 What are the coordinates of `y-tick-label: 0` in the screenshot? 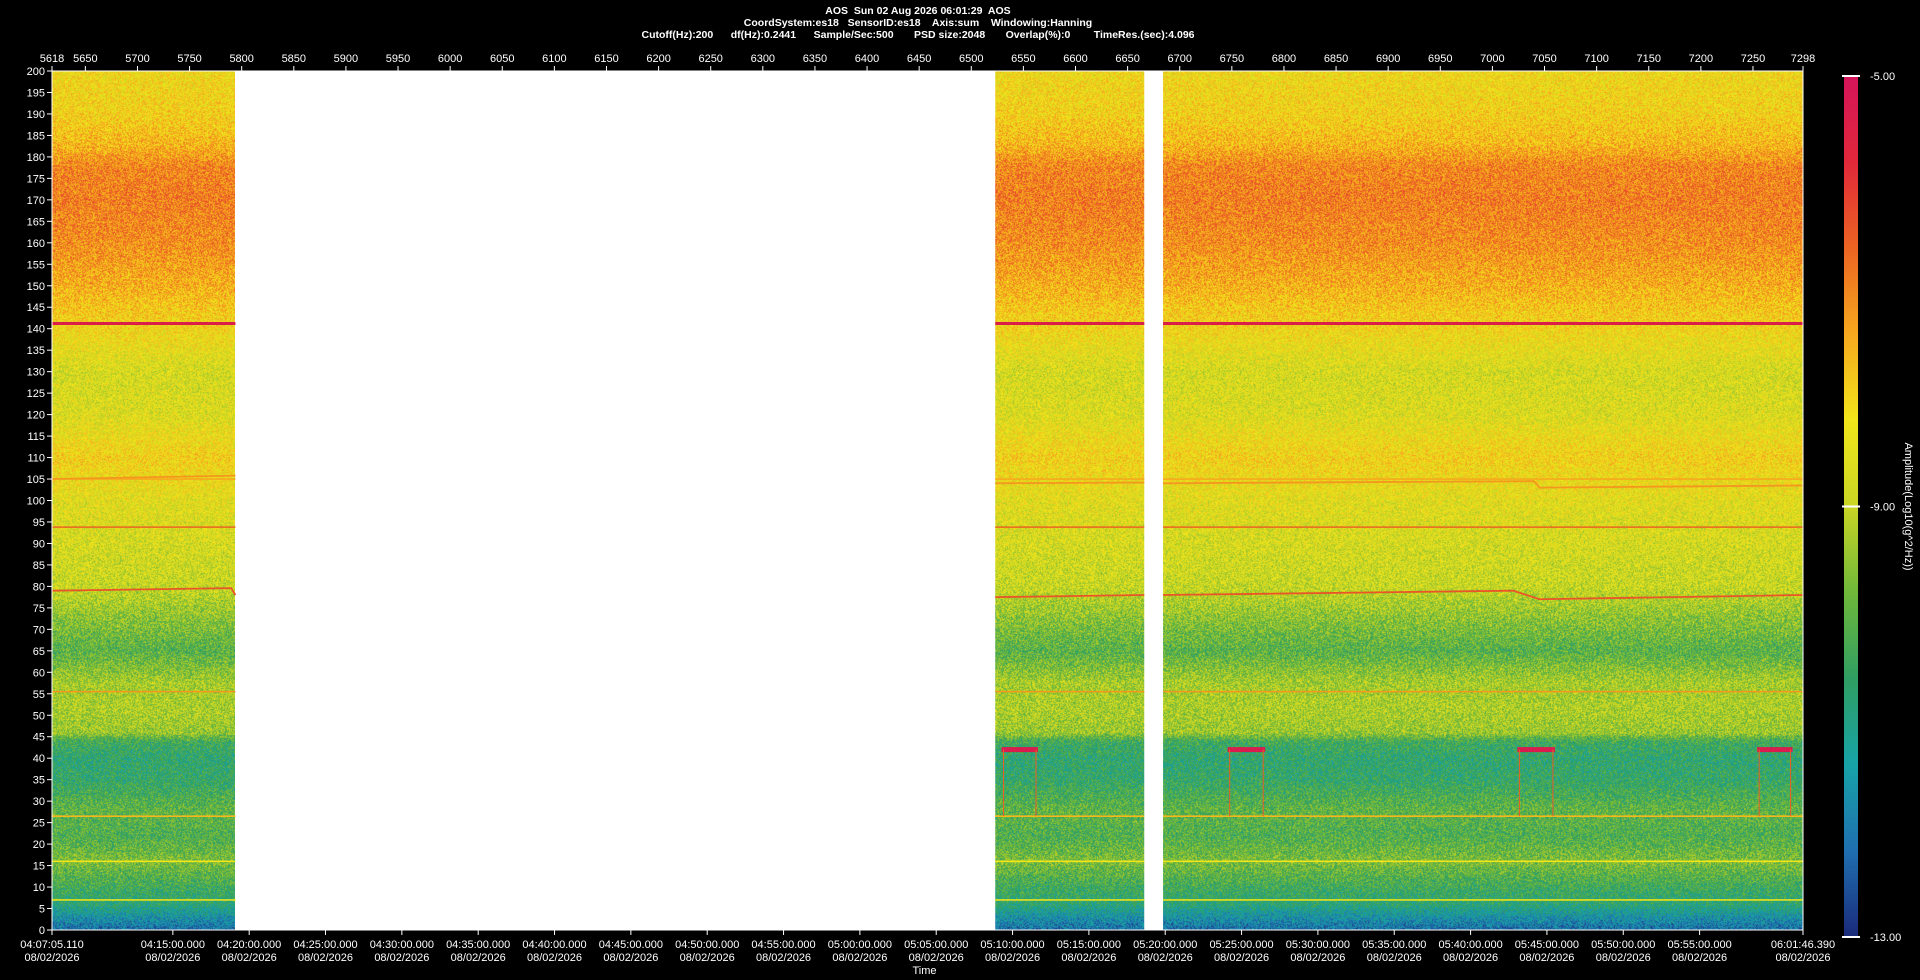 It's located at (42, 931).